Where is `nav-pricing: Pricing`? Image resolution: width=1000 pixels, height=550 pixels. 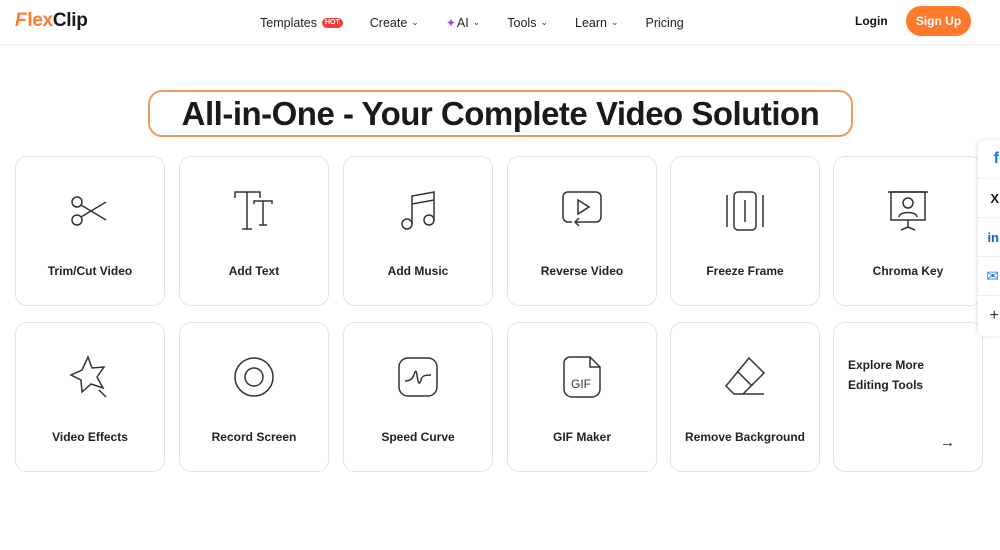
nav-pricing: Pricing is located at coordinates (665, 23).